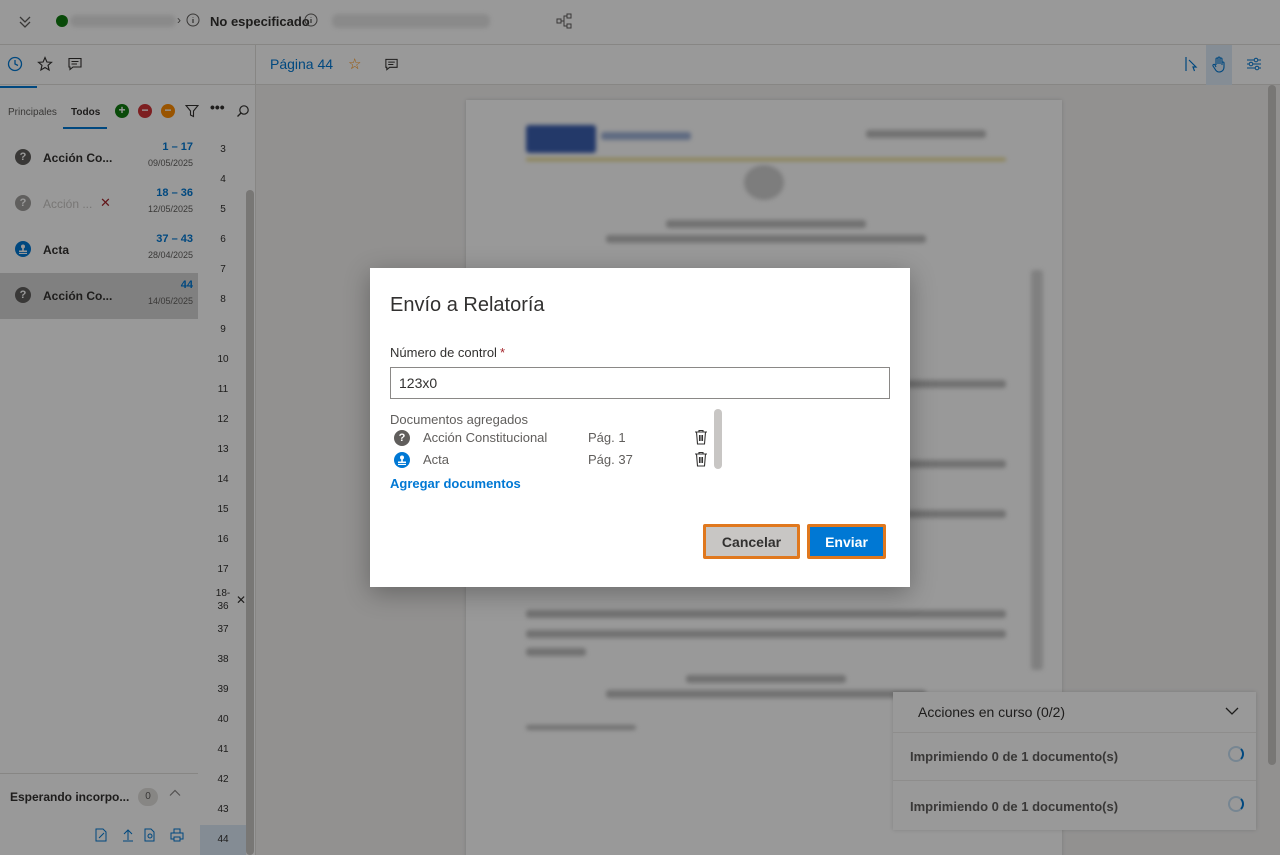 The width and height of the screenshot is (1280, 855). What do you see at coordinates (554, 438) in the screenshot?
I see `added-document-row: ? Acción Constitucional Pág. 1` at bounding box center [554, 438].